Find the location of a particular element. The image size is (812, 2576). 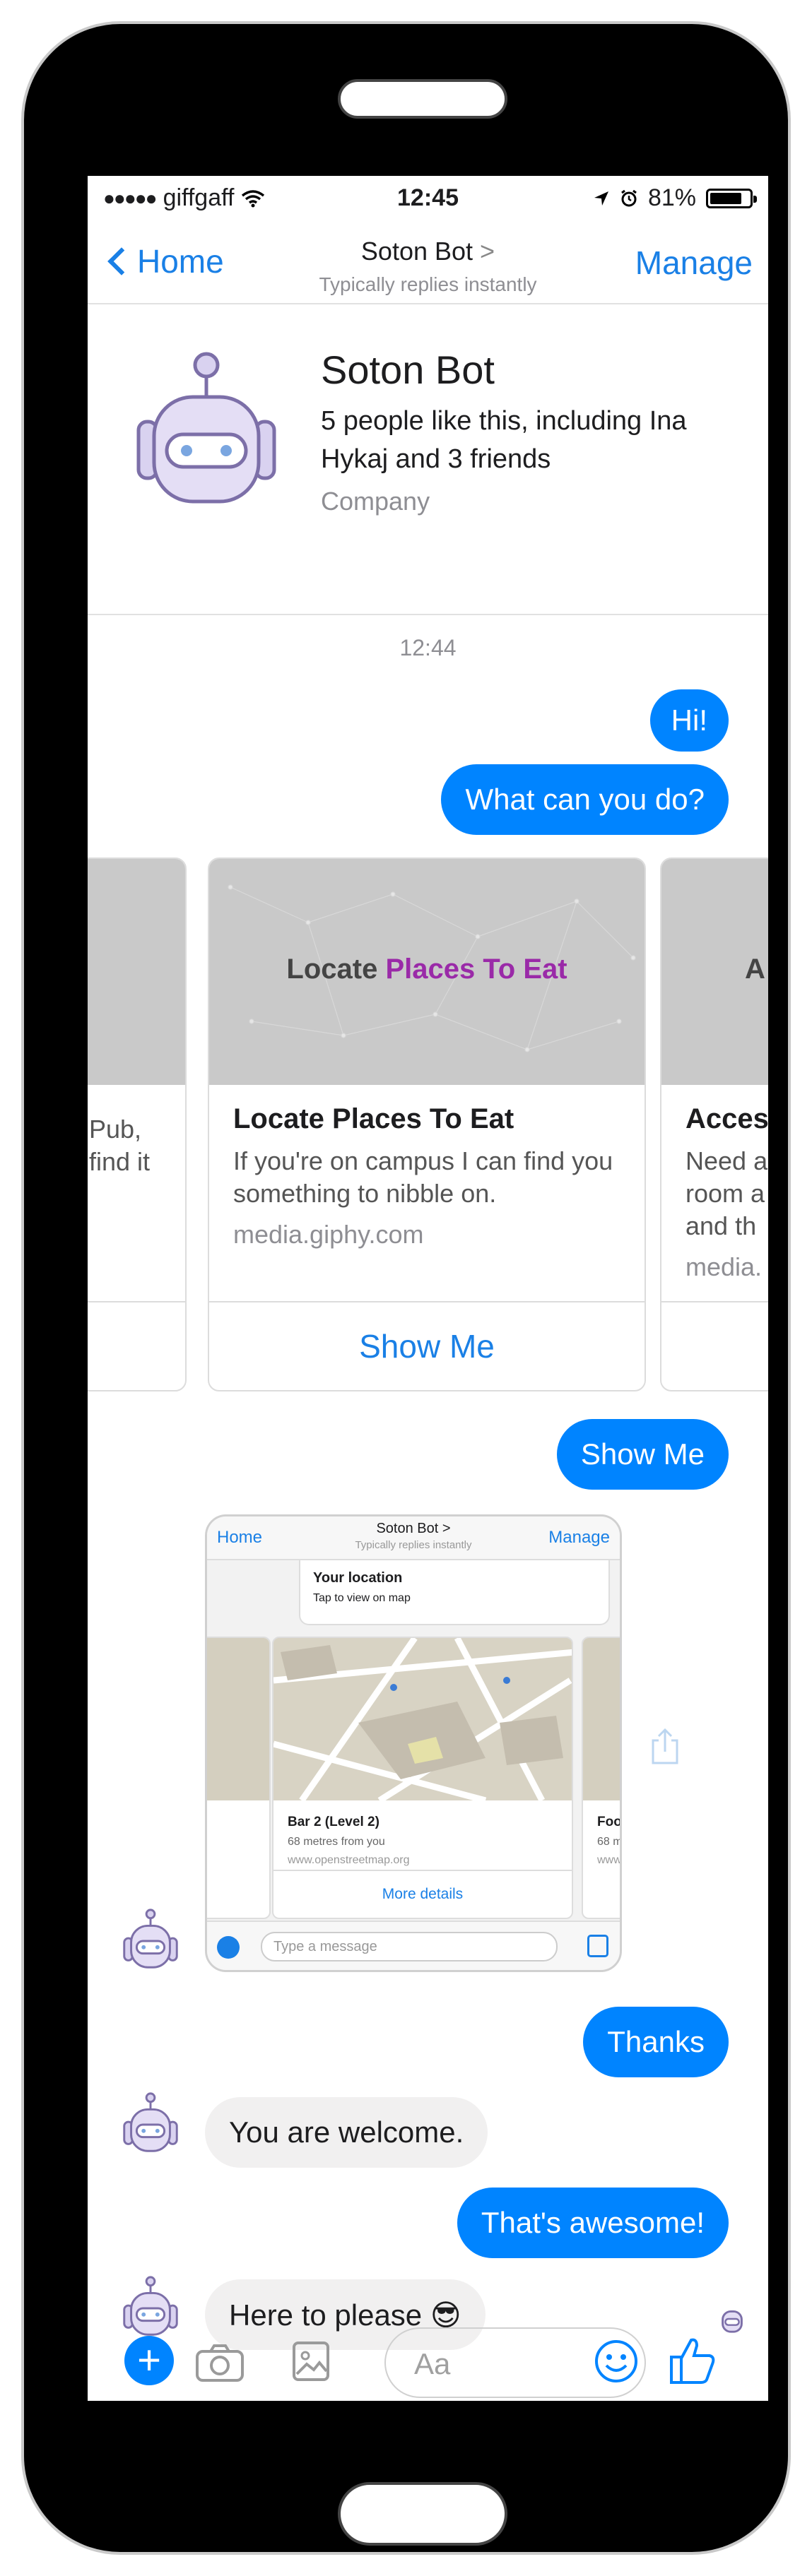

profile-category: Company is located at coordinates (376, 501).